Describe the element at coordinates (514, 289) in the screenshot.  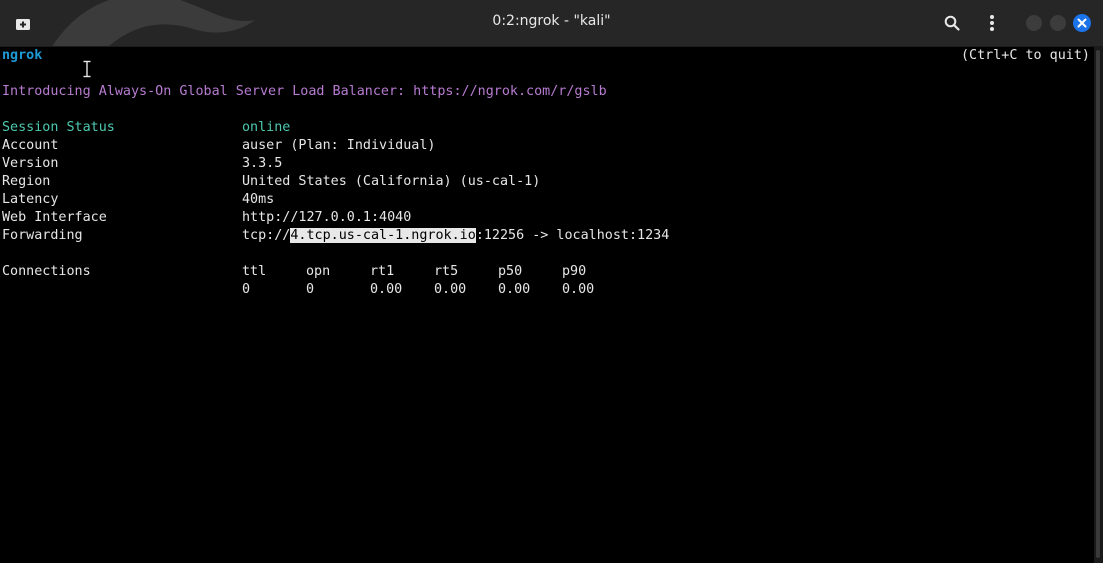
I see `conn-value-p50: 0.00` at that location.